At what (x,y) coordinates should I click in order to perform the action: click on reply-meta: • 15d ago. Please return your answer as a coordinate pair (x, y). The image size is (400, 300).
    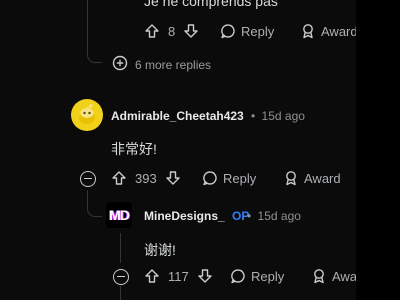
    Looking at the image, I should click on (274, 216).